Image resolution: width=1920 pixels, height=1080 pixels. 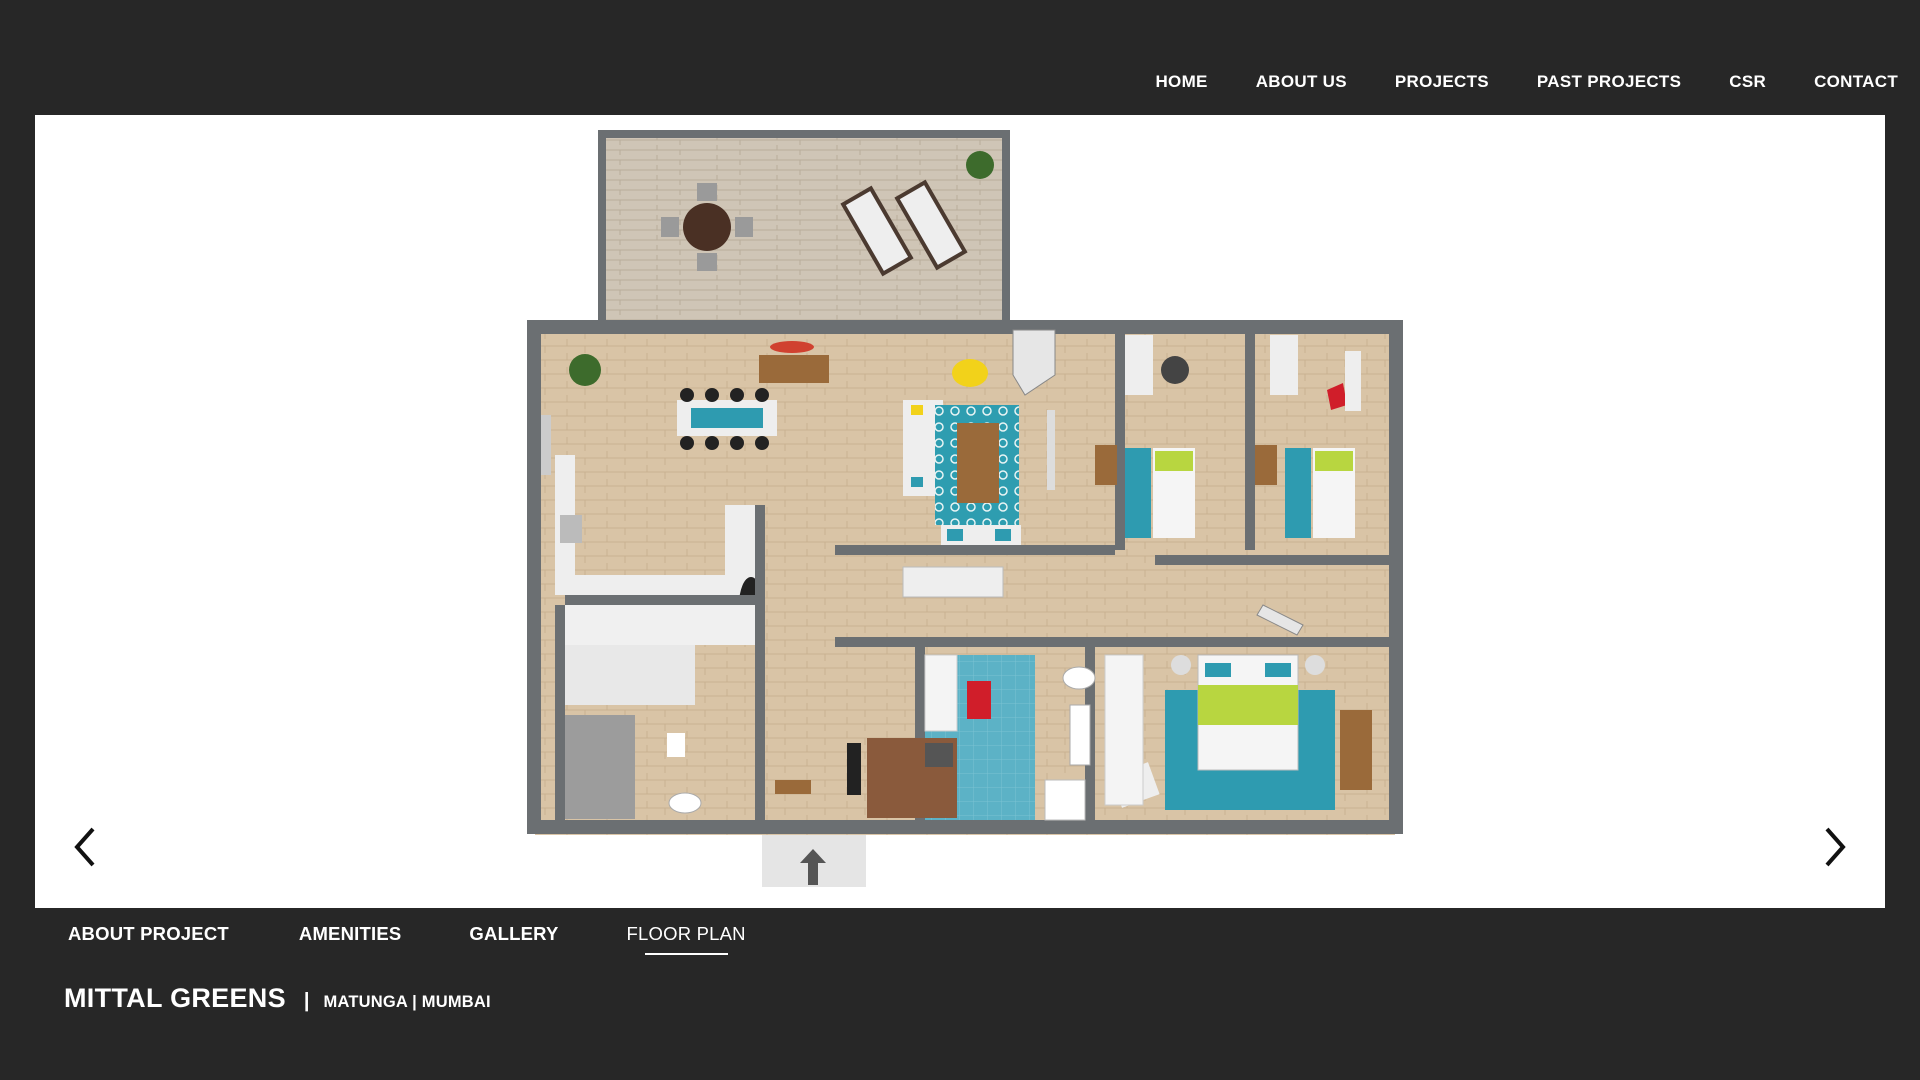 I want to click on project-location: MATUNGA | MUMBAI, so click(x=407, y=1002).